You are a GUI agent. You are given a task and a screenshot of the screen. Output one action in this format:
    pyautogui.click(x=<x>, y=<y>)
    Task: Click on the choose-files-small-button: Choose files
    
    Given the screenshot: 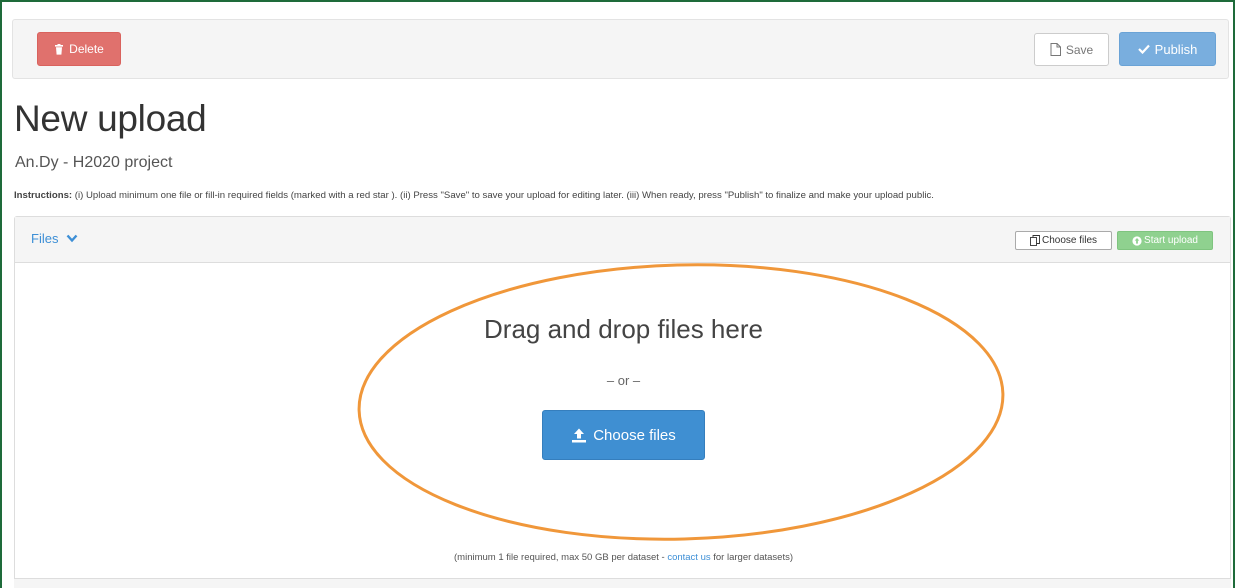 What is the action you would take?
    pyautogui.click(x=1063, y=240)
    